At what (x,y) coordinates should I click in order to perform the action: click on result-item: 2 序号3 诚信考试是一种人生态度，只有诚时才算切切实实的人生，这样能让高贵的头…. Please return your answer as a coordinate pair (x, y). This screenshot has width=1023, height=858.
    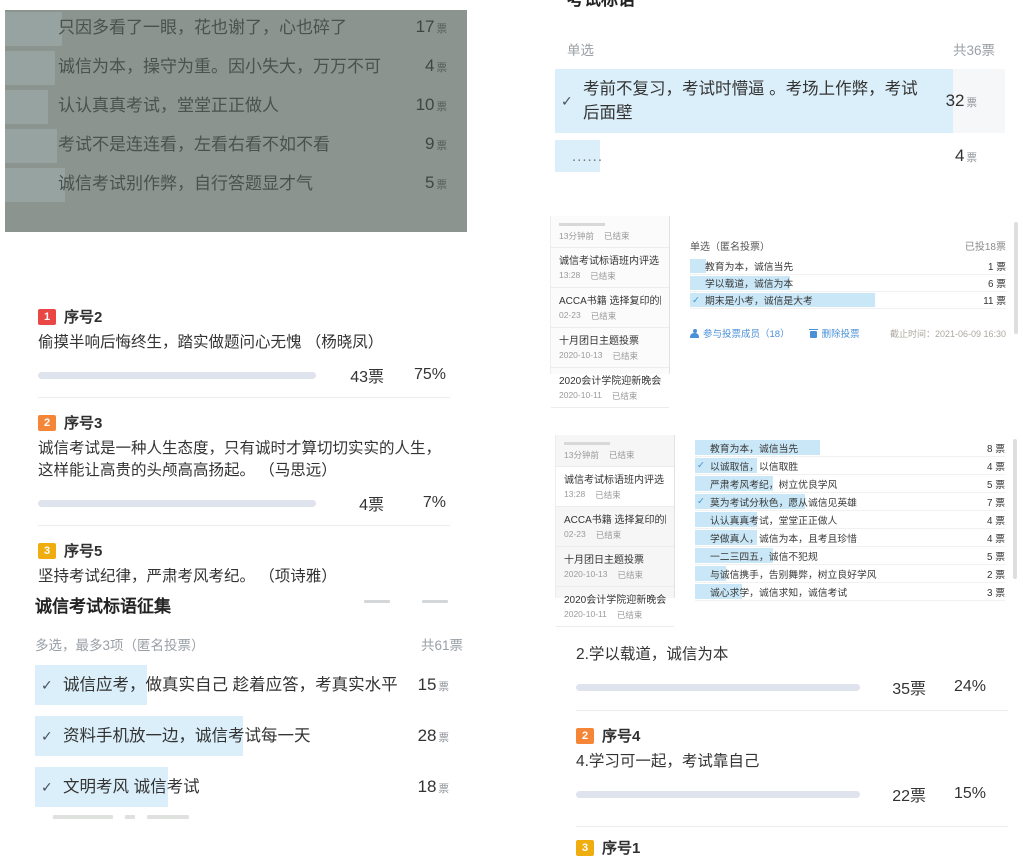
    Looking at the image, I should click on (244, 462).